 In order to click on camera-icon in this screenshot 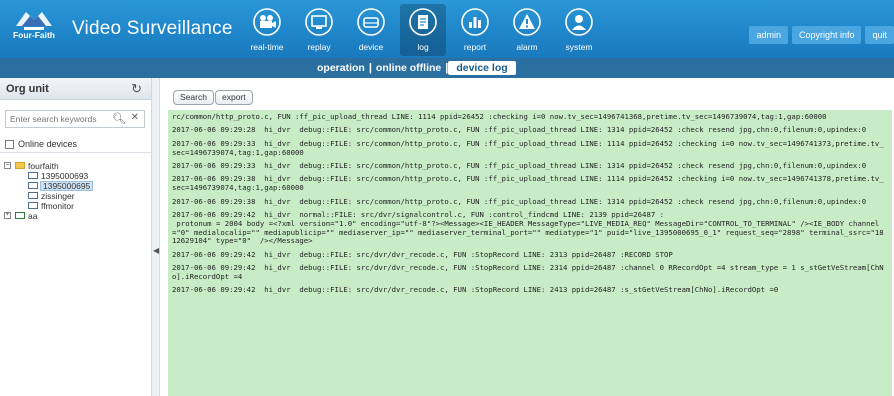, I will do `click(267, 22)`.